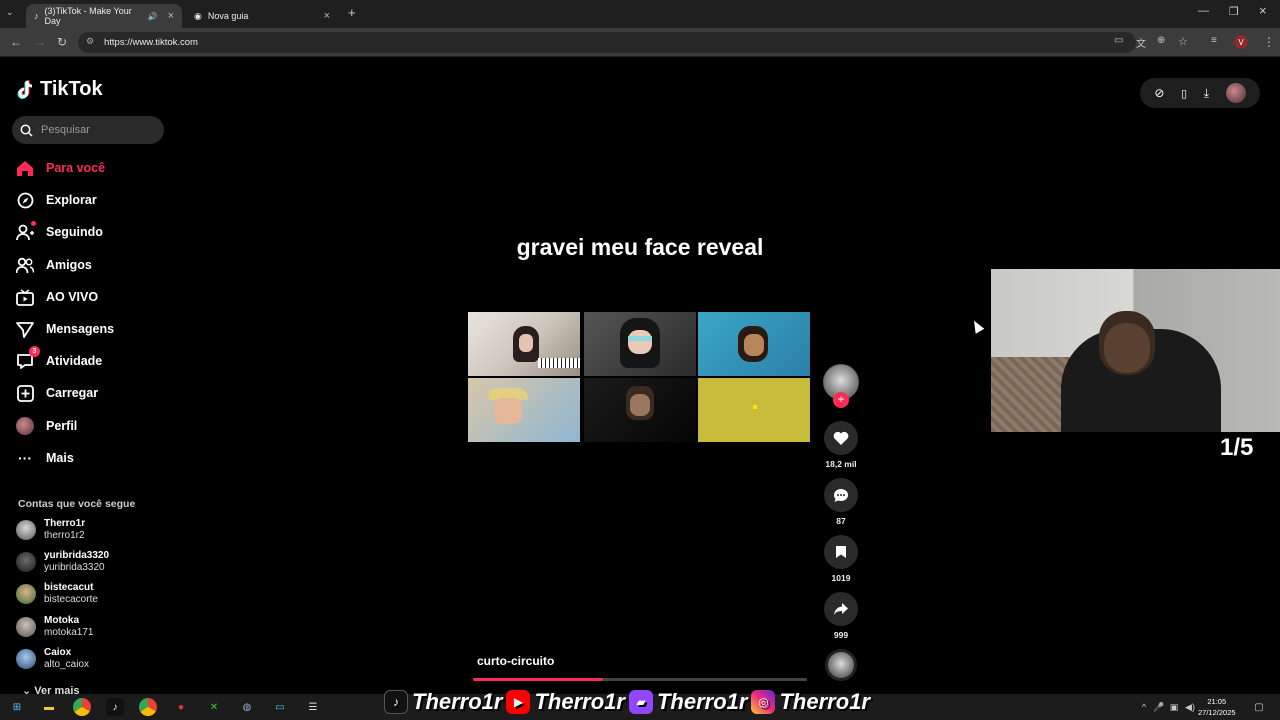 The image size is (1280, 720). I want to click on app-window-icon: ▭, so click(280, 707).